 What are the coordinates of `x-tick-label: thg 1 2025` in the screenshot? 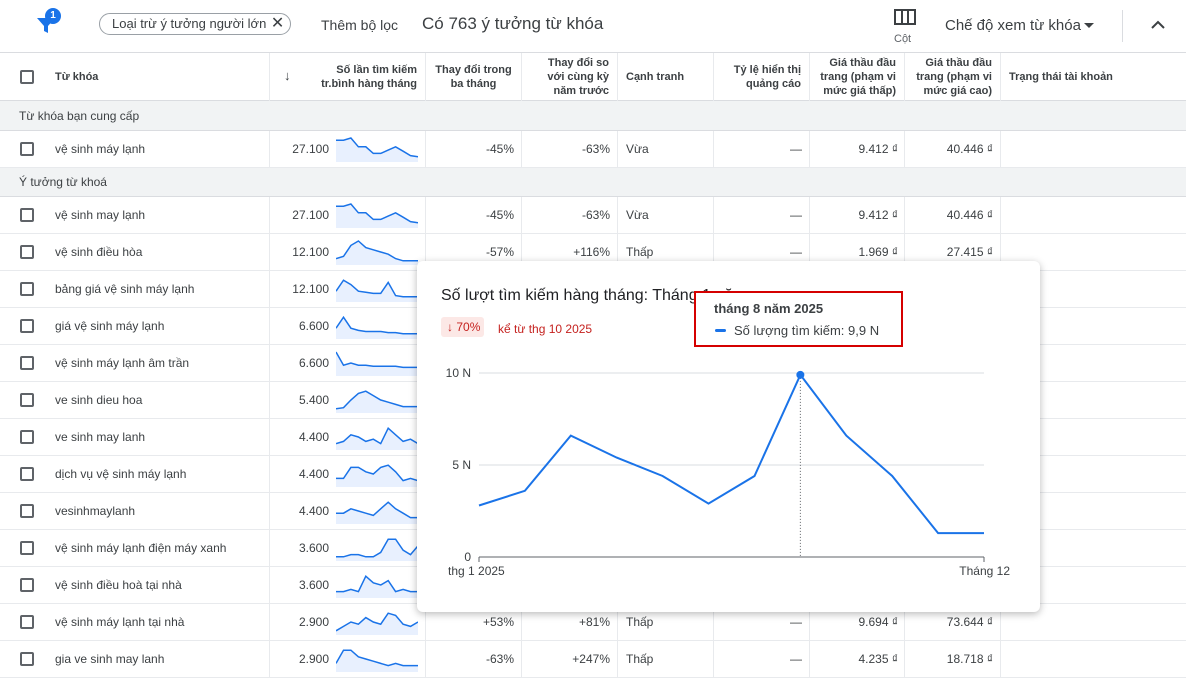 It's located at (476, 571).